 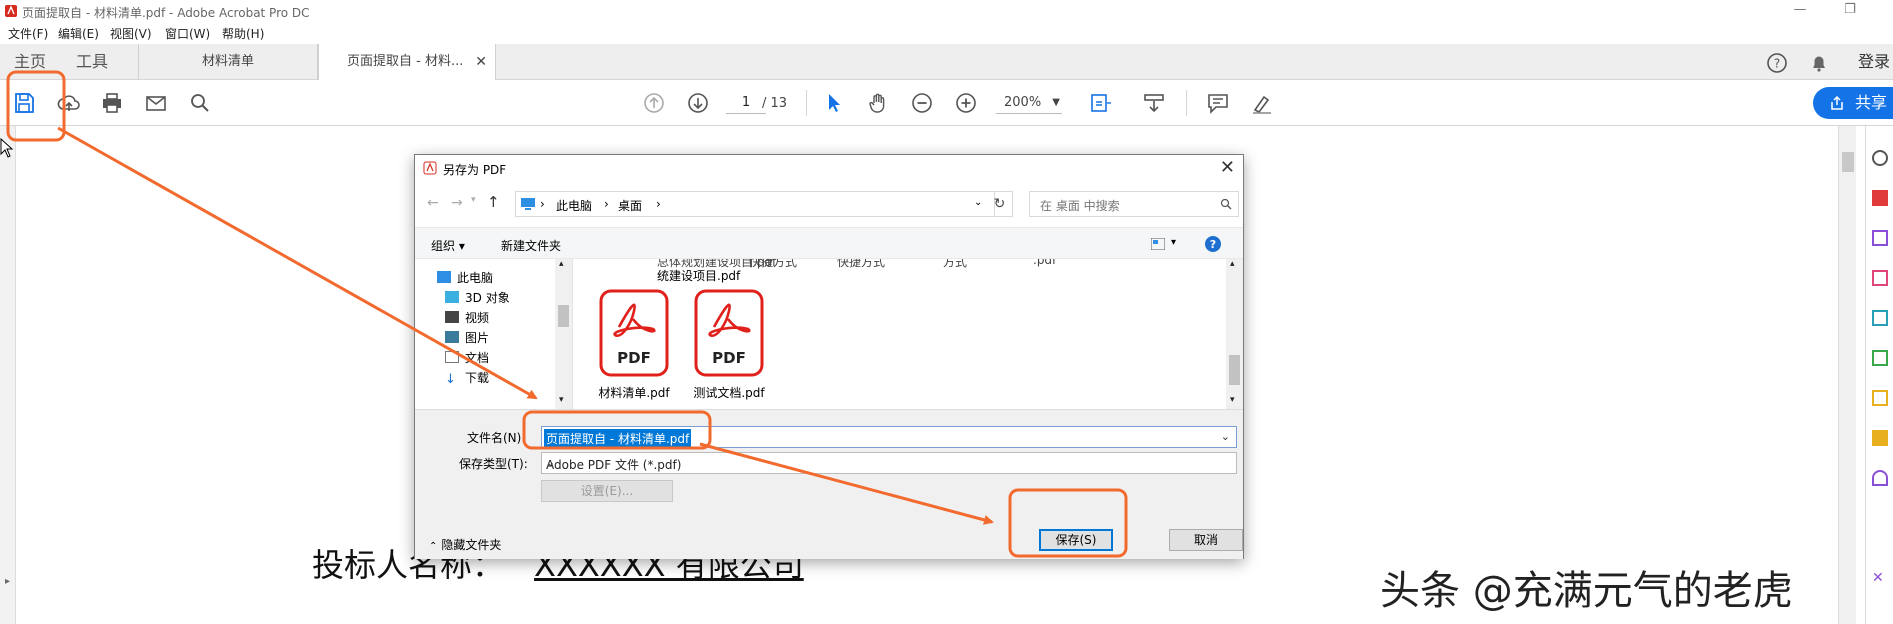 I want to click on email-icon, so click(x=156, y=103).